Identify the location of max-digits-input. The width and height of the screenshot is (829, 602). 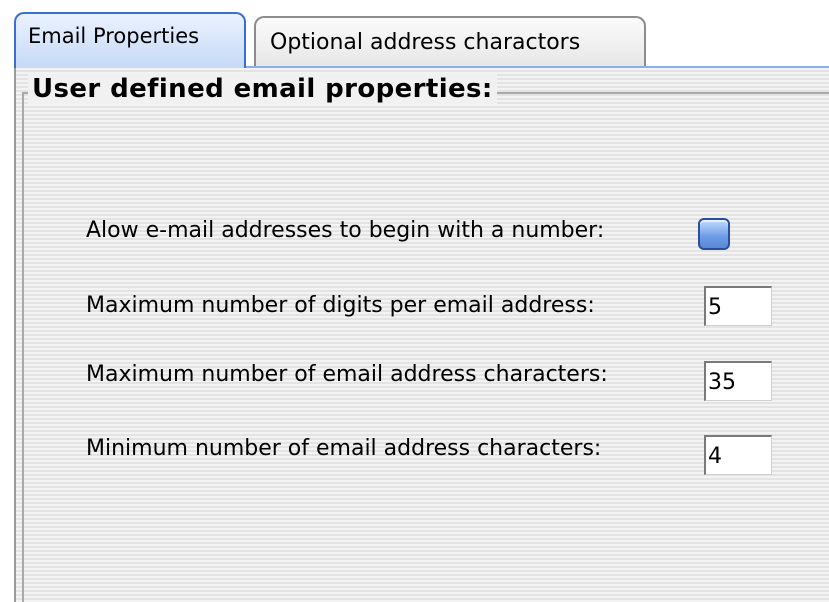
(738, 306).